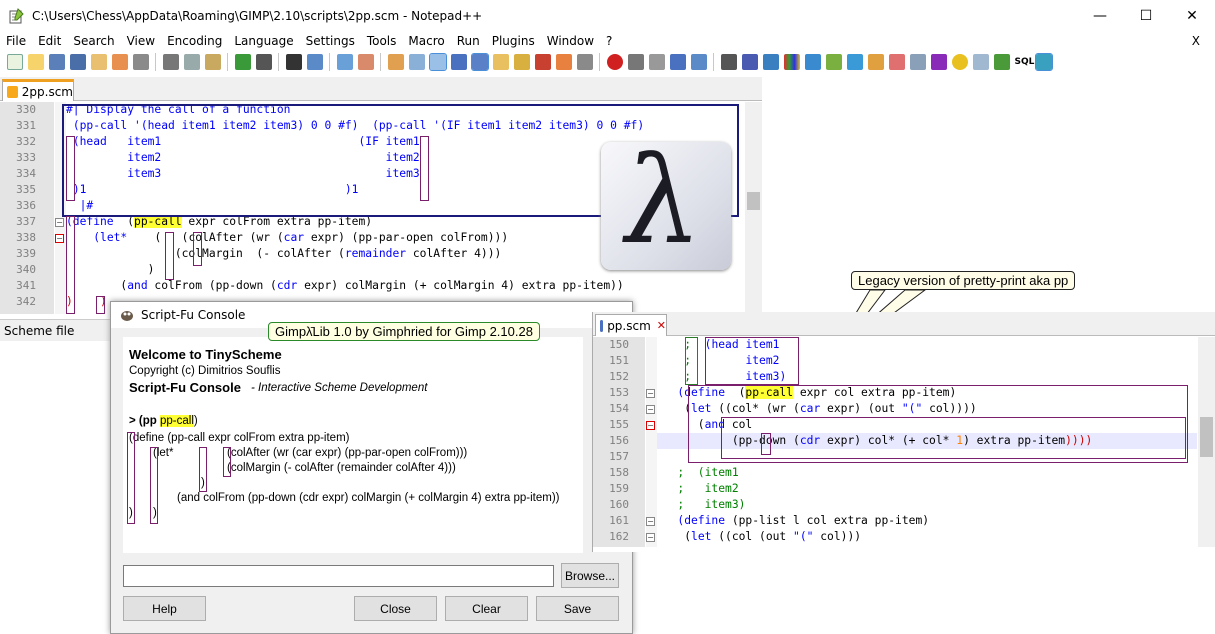  What do you see at coordinates (708, 472) in the screenshot?
I see `code-line: ; (item1` at bounding box center [708, 472].